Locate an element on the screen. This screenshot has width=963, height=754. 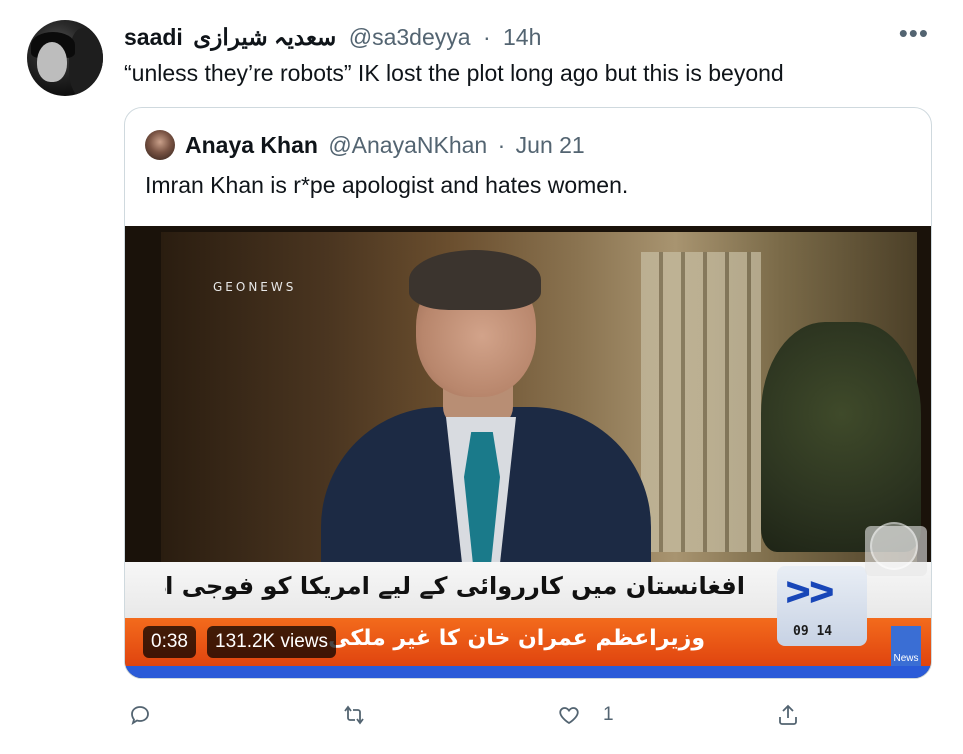
avatar-face is located at coordinates (52, 62).